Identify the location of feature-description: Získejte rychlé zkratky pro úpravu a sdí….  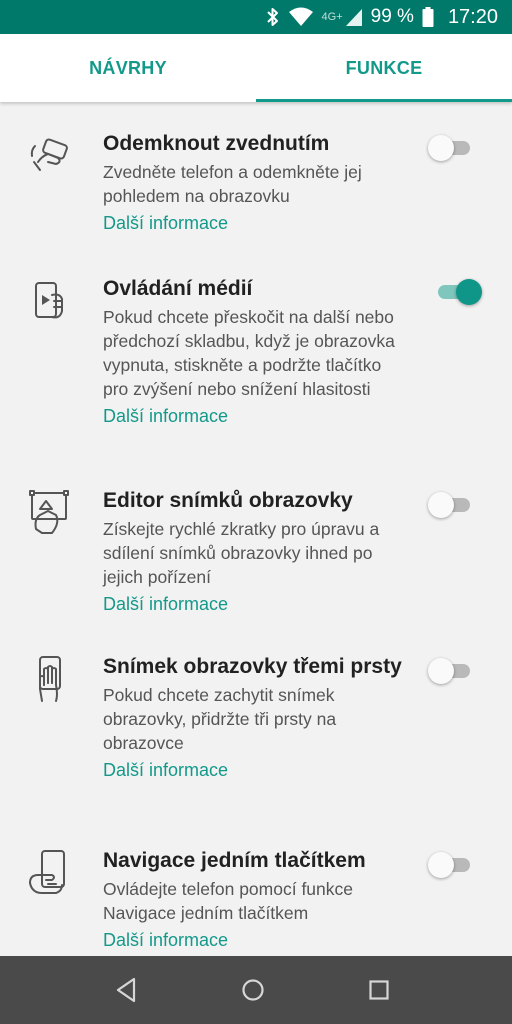
(241, 553).